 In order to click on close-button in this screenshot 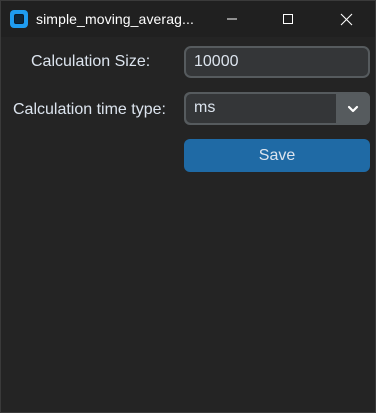, I will do `click(346, 19)`.